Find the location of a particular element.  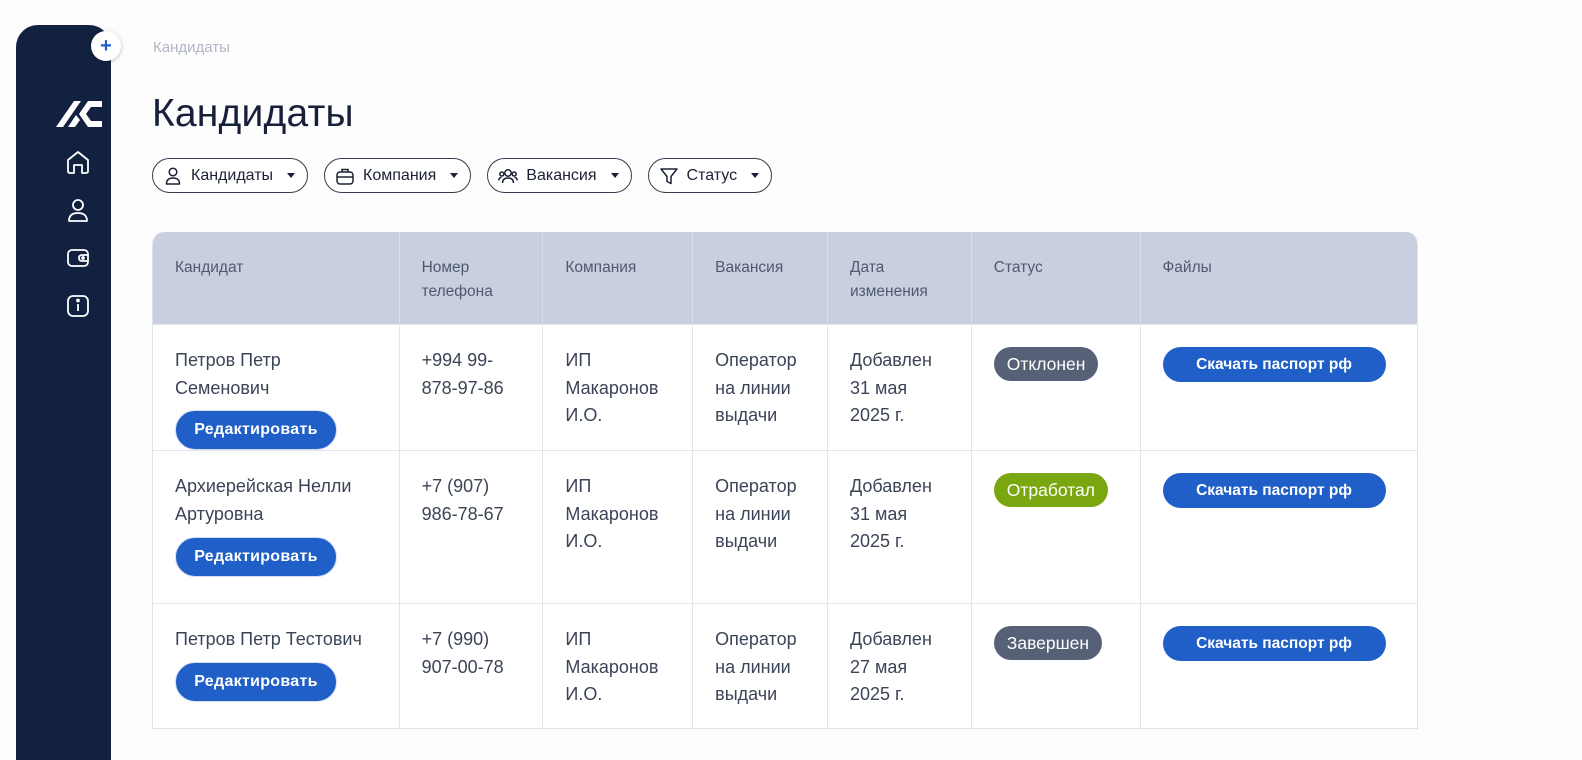

filter-candidates: Кандидаты is located at coordinates (230, 175).